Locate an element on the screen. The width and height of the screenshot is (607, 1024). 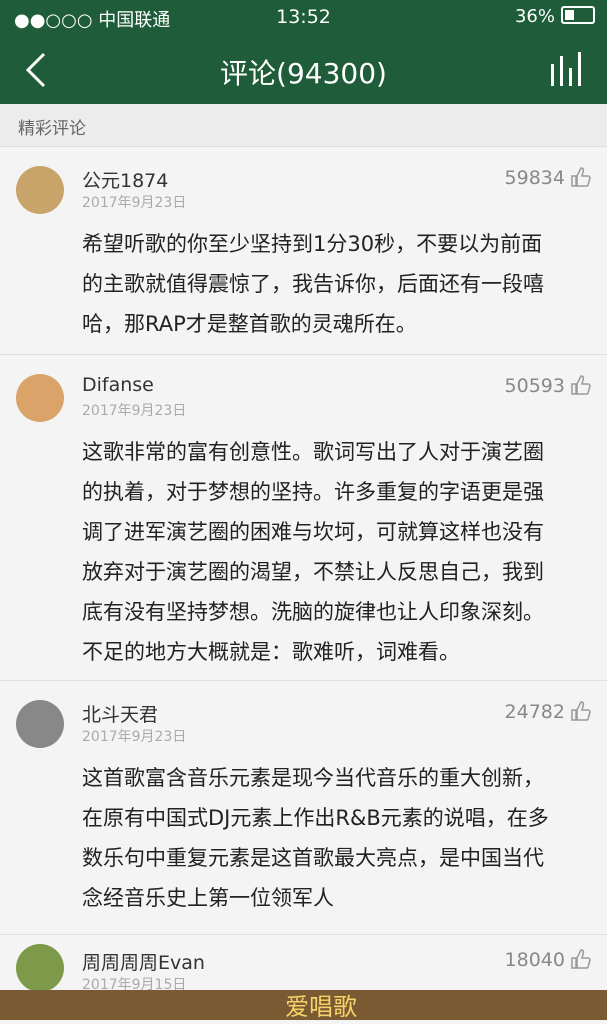
like-number: 24782 is located at coordinates (534, 712).